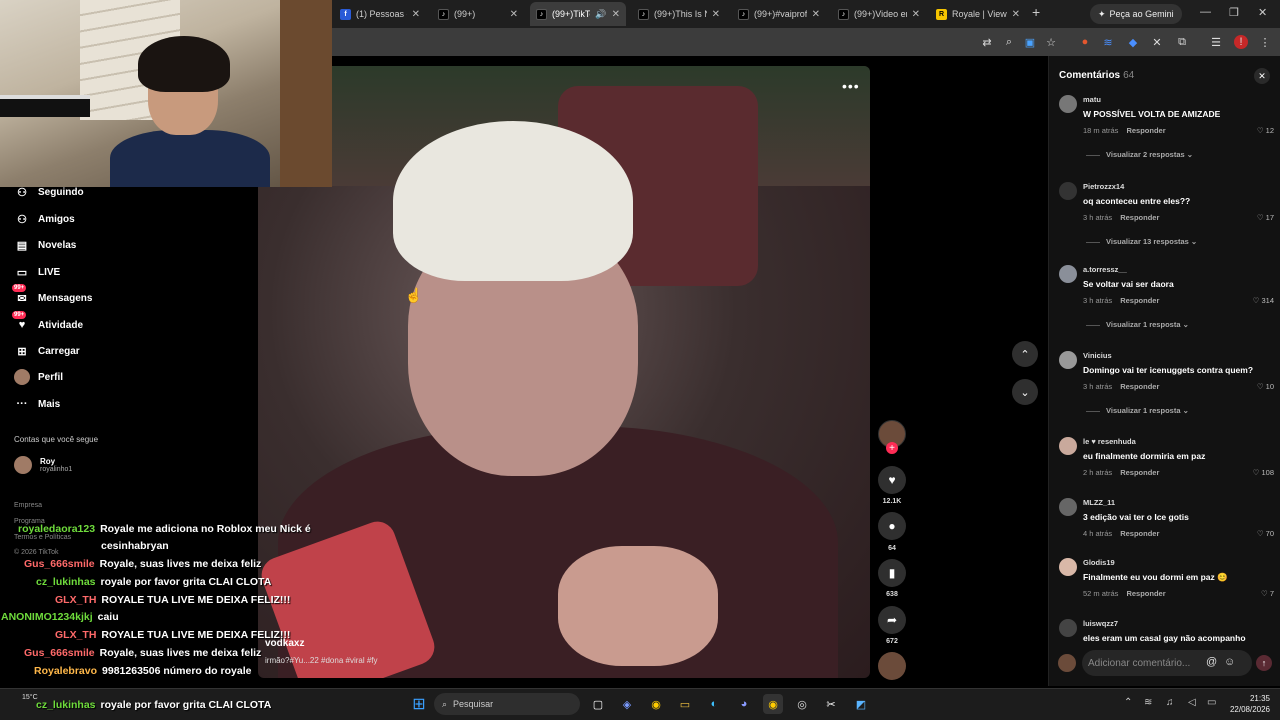  I want to click on previous-video-button: ⌃, so click(1025, 354).